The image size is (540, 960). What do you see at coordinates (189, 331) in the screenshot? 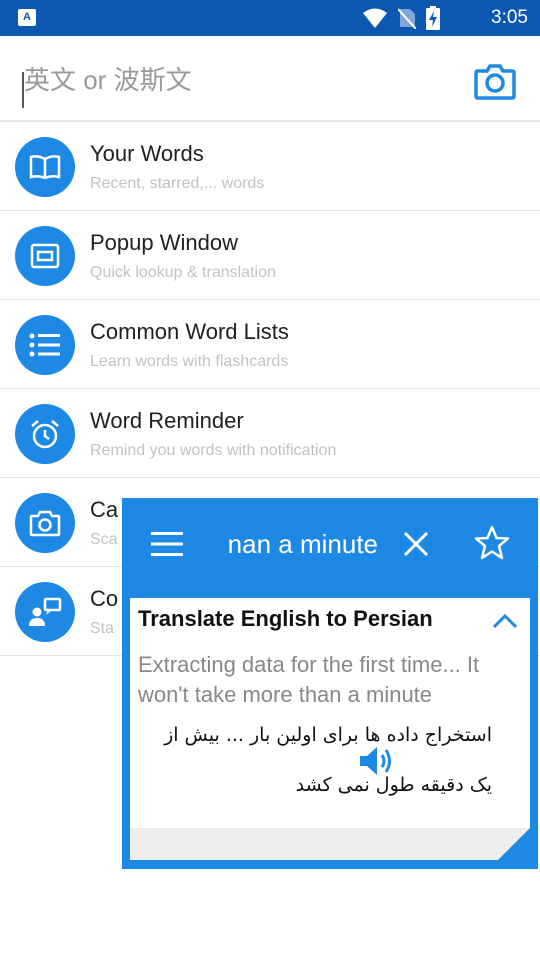
I see `menu-item-title: Common Word Lists` at bounding box center [189, 331].